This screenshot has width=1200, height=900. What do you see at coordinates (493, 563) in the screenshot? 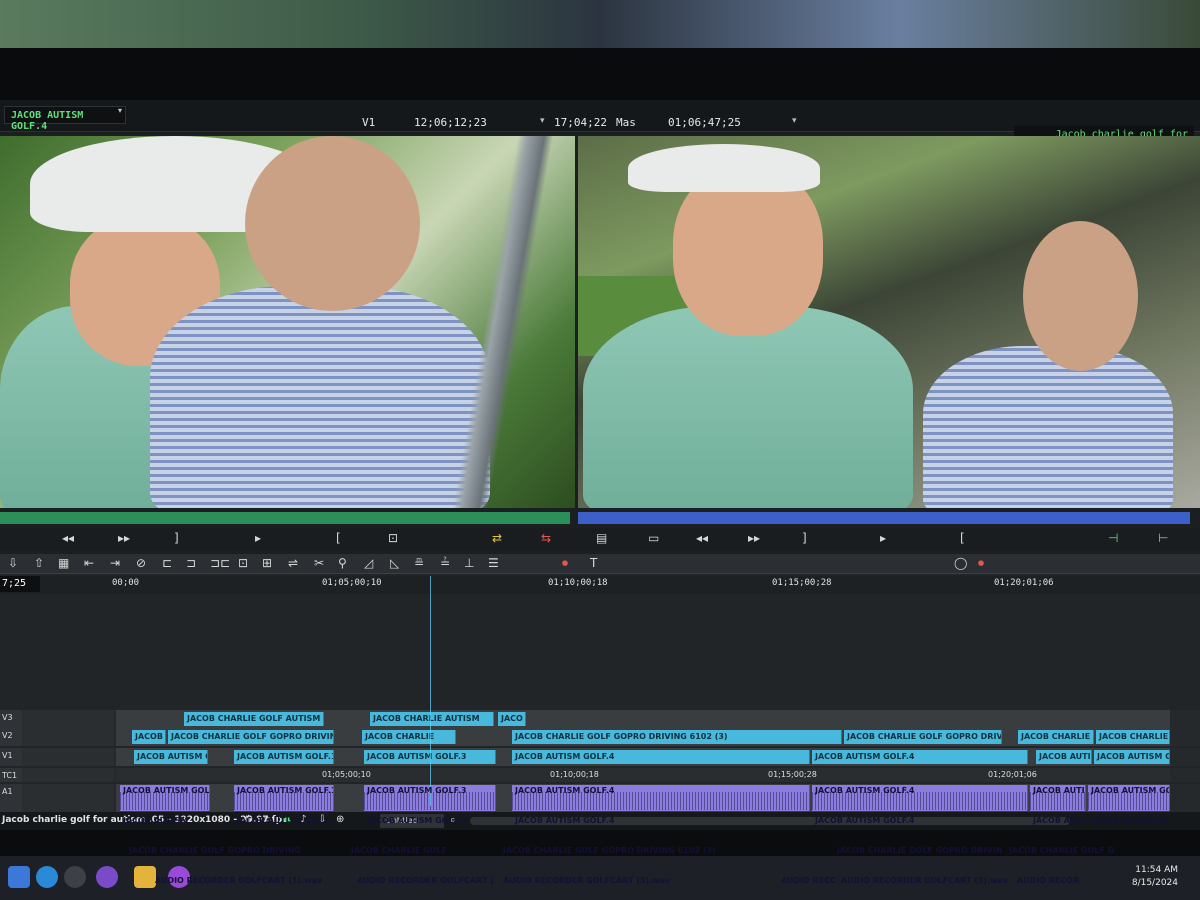
I see `menu-icon: ☰` at bounding box center [493, 563].